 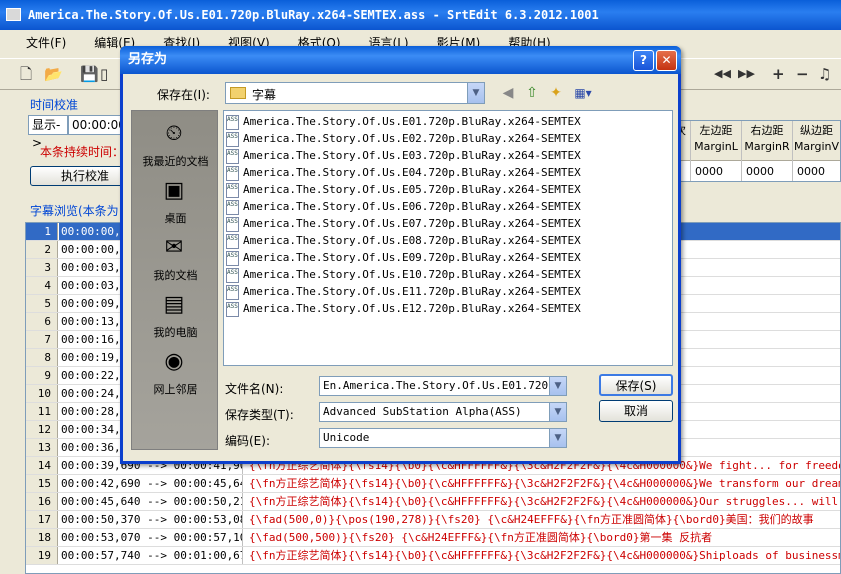 I want to click on row-number: 19, so click(x=42, y=555).